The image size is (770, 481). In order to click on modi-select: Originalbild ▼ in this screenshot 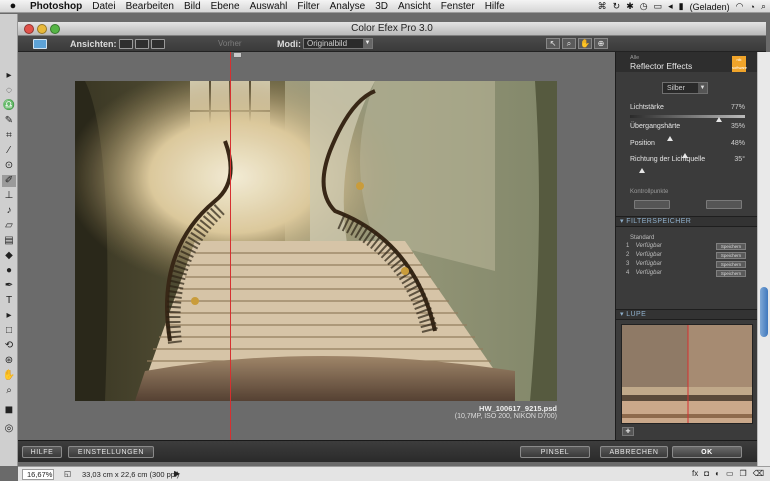, I will do `click(338, 43)`.